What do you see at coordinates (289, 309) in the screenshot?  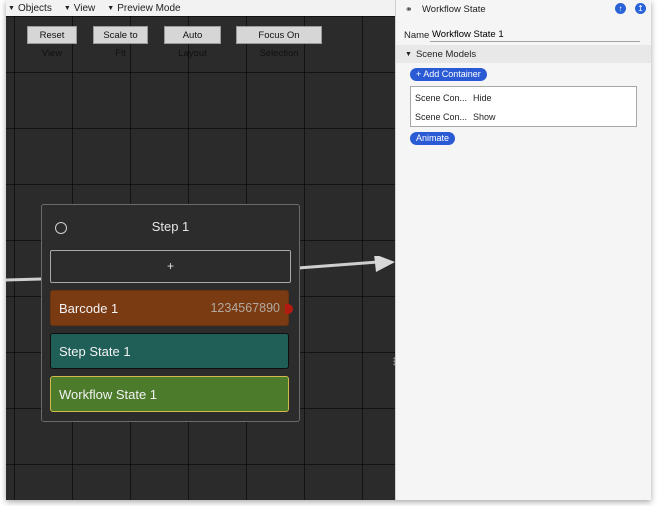 I see `output-handle` at bounding box center [289, 309].